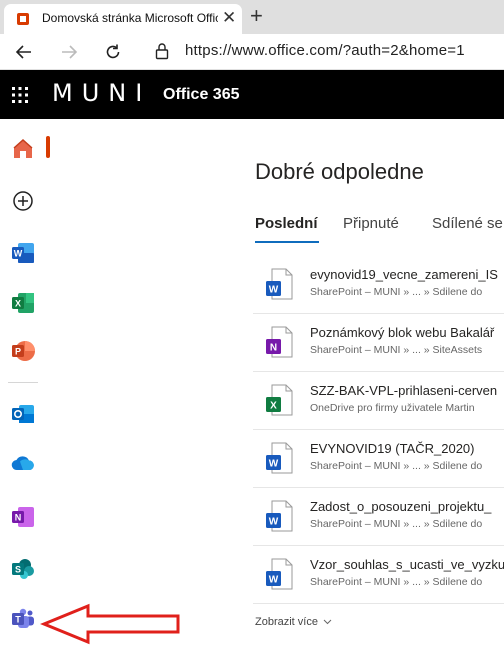 The image size is (504, 650). What do you see at coordinates (325, 50) in the screenshot?
I see `url-field: https://www.office.com/?auth=2&home=1` at bounding box center [325, 50].